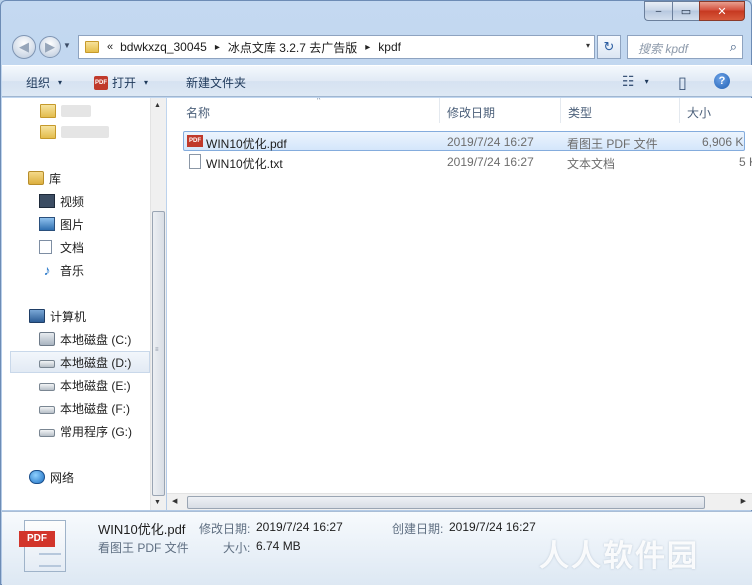 Image resolution: width=752 pixels, height=585 pixels. What do you see at coordinates (72, 247) in the screenshot?
I see `sidebar-item-label: 文档` at bounding box center [72, 247].